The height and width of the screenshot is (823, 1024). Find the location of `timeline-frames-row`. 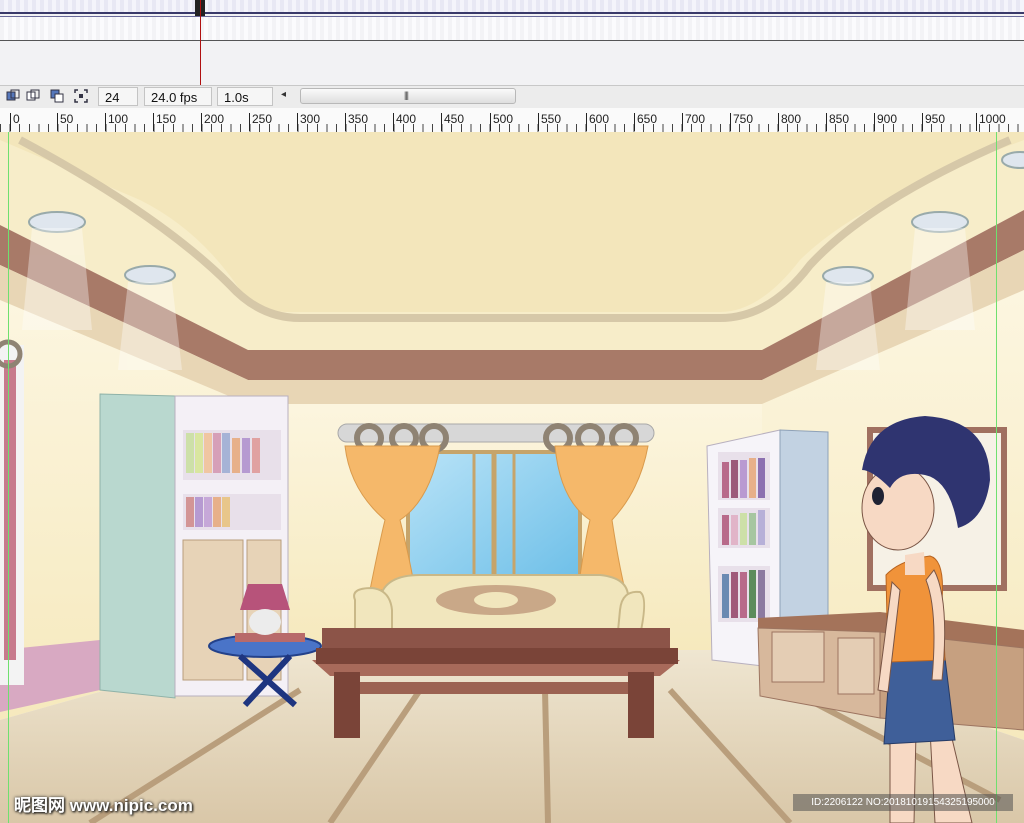

timeline-frames-row is located at coordinates (512, 6).